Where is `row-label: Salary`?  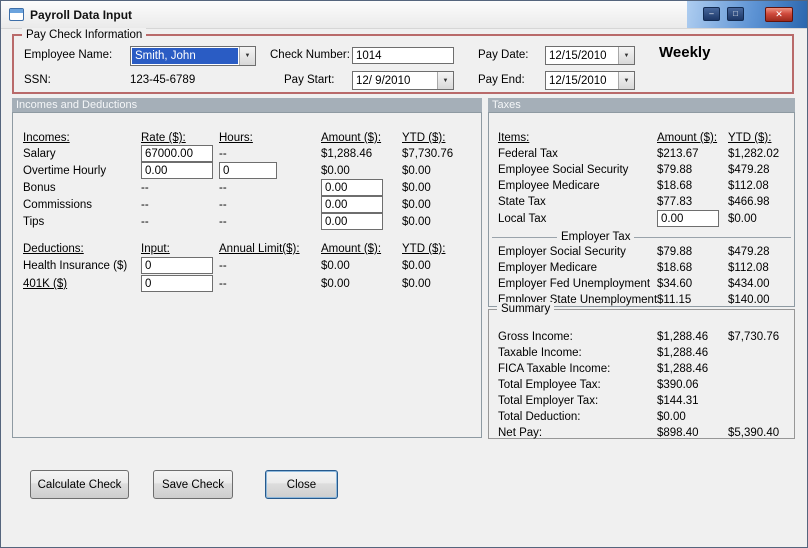
row-label: Salary is located at coordinates (39, 154).